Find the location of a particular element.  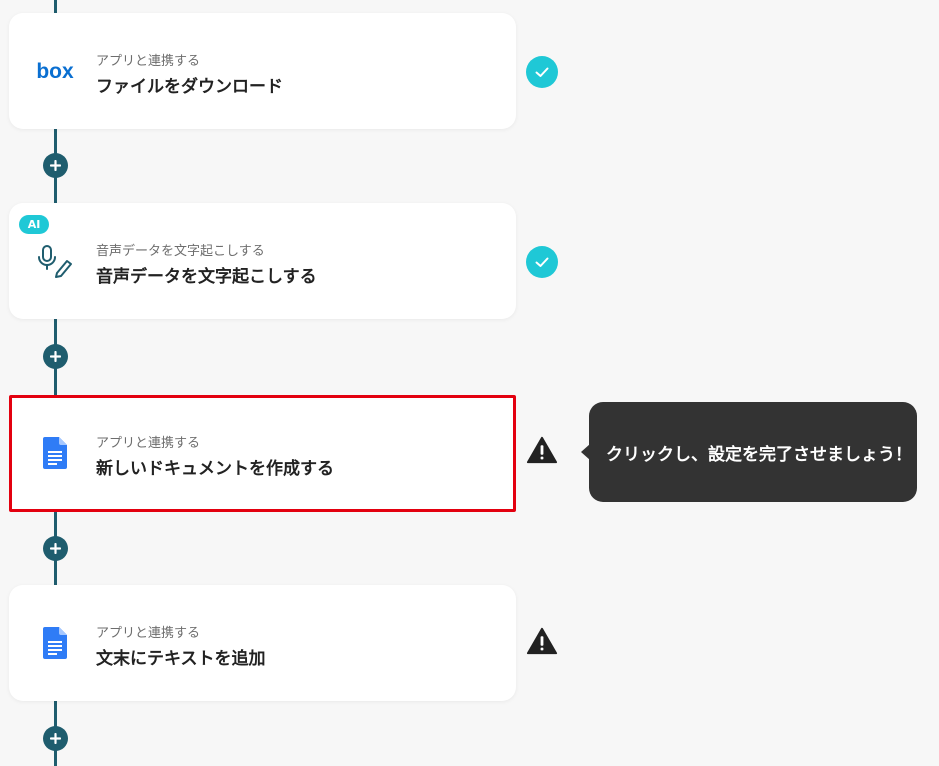

flow-step-create-document: アプリと連携する 新しいドキュメントを作成する is located at coordinates (262, 453).